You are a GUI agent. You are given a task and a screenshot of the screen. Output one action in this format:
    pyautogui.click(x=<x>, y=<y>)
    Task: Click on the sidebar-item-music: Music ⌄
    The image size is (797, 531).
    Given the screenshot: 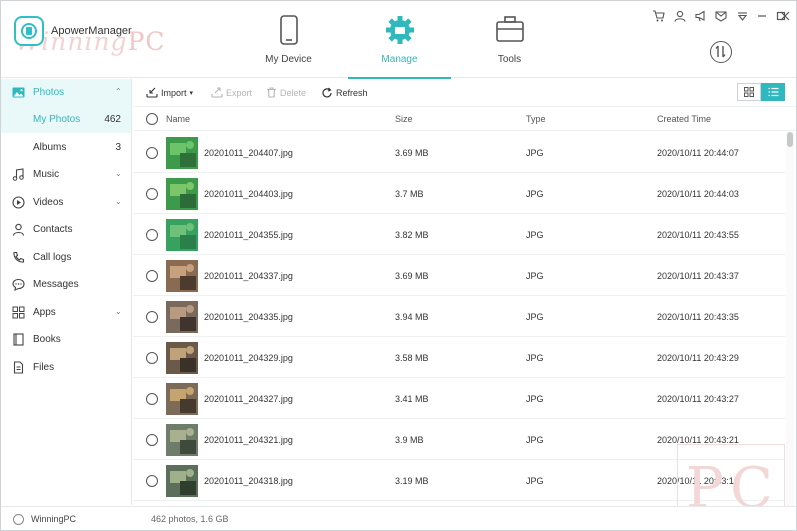 What is the action you would take?
    pyautogui.click(x=66, y=174)
    